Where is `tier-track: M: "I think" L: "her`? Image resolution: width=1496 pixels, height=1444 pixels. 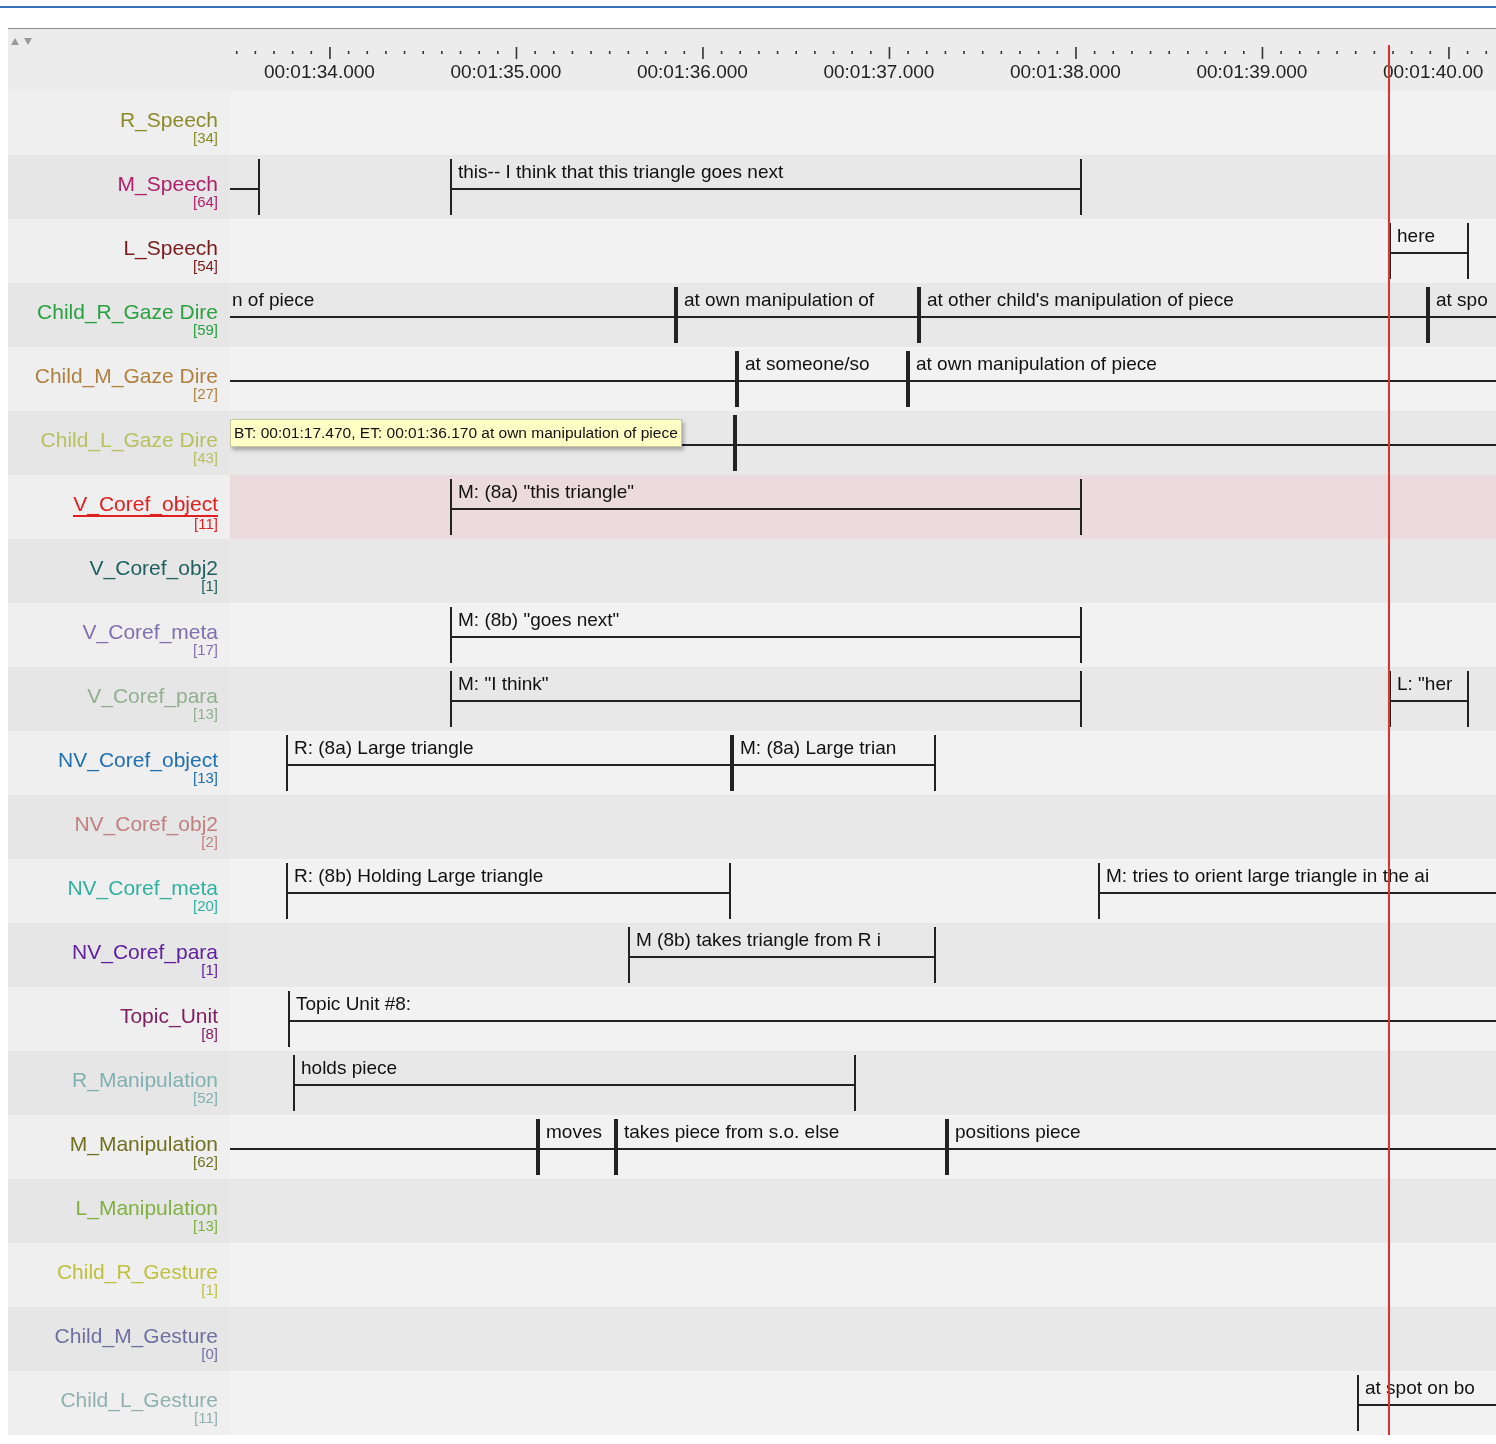 tier-track: M: "I think" L: "her is located at coordinates (863, 699).